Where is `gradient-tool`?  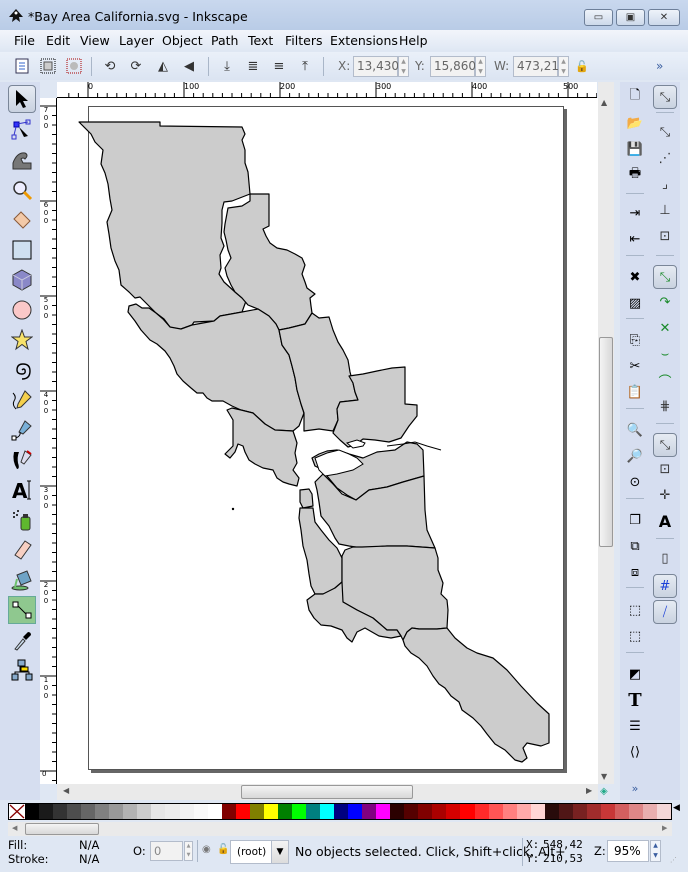 gradient-tool is located at coordinates (22, 610).